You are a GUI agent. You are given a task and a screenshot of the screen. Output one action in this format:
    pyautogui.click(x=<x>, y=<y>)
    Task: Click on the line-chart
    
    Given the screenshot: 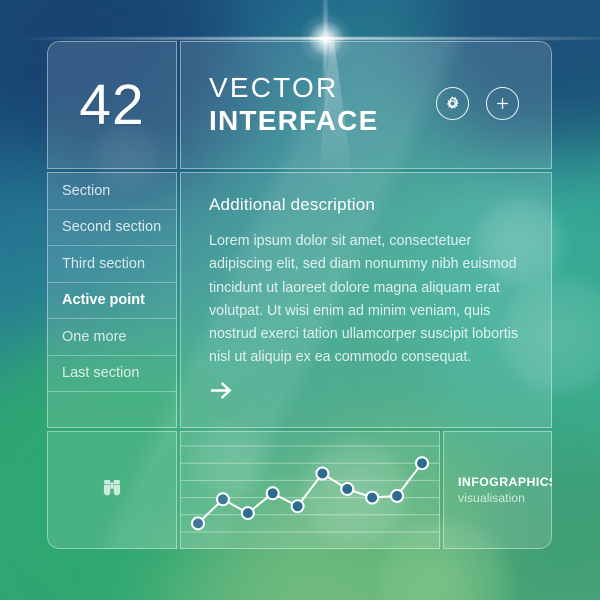 What is the action you would take?
    pyautogui.click(x=310, y=489)
    